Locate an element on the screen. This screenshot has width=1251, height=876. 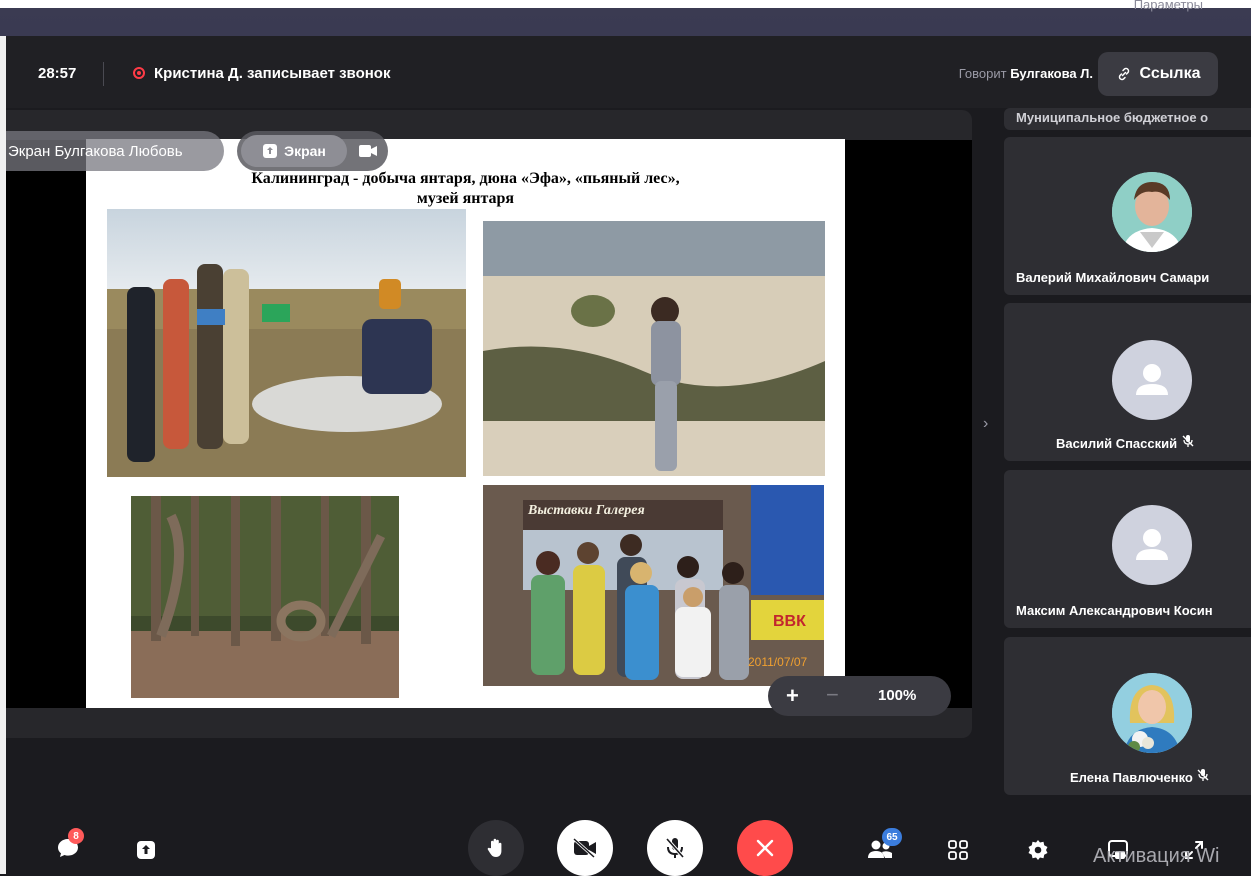
participant-name-row: Елена Павлюченко is located at coordinates (1140, 776).